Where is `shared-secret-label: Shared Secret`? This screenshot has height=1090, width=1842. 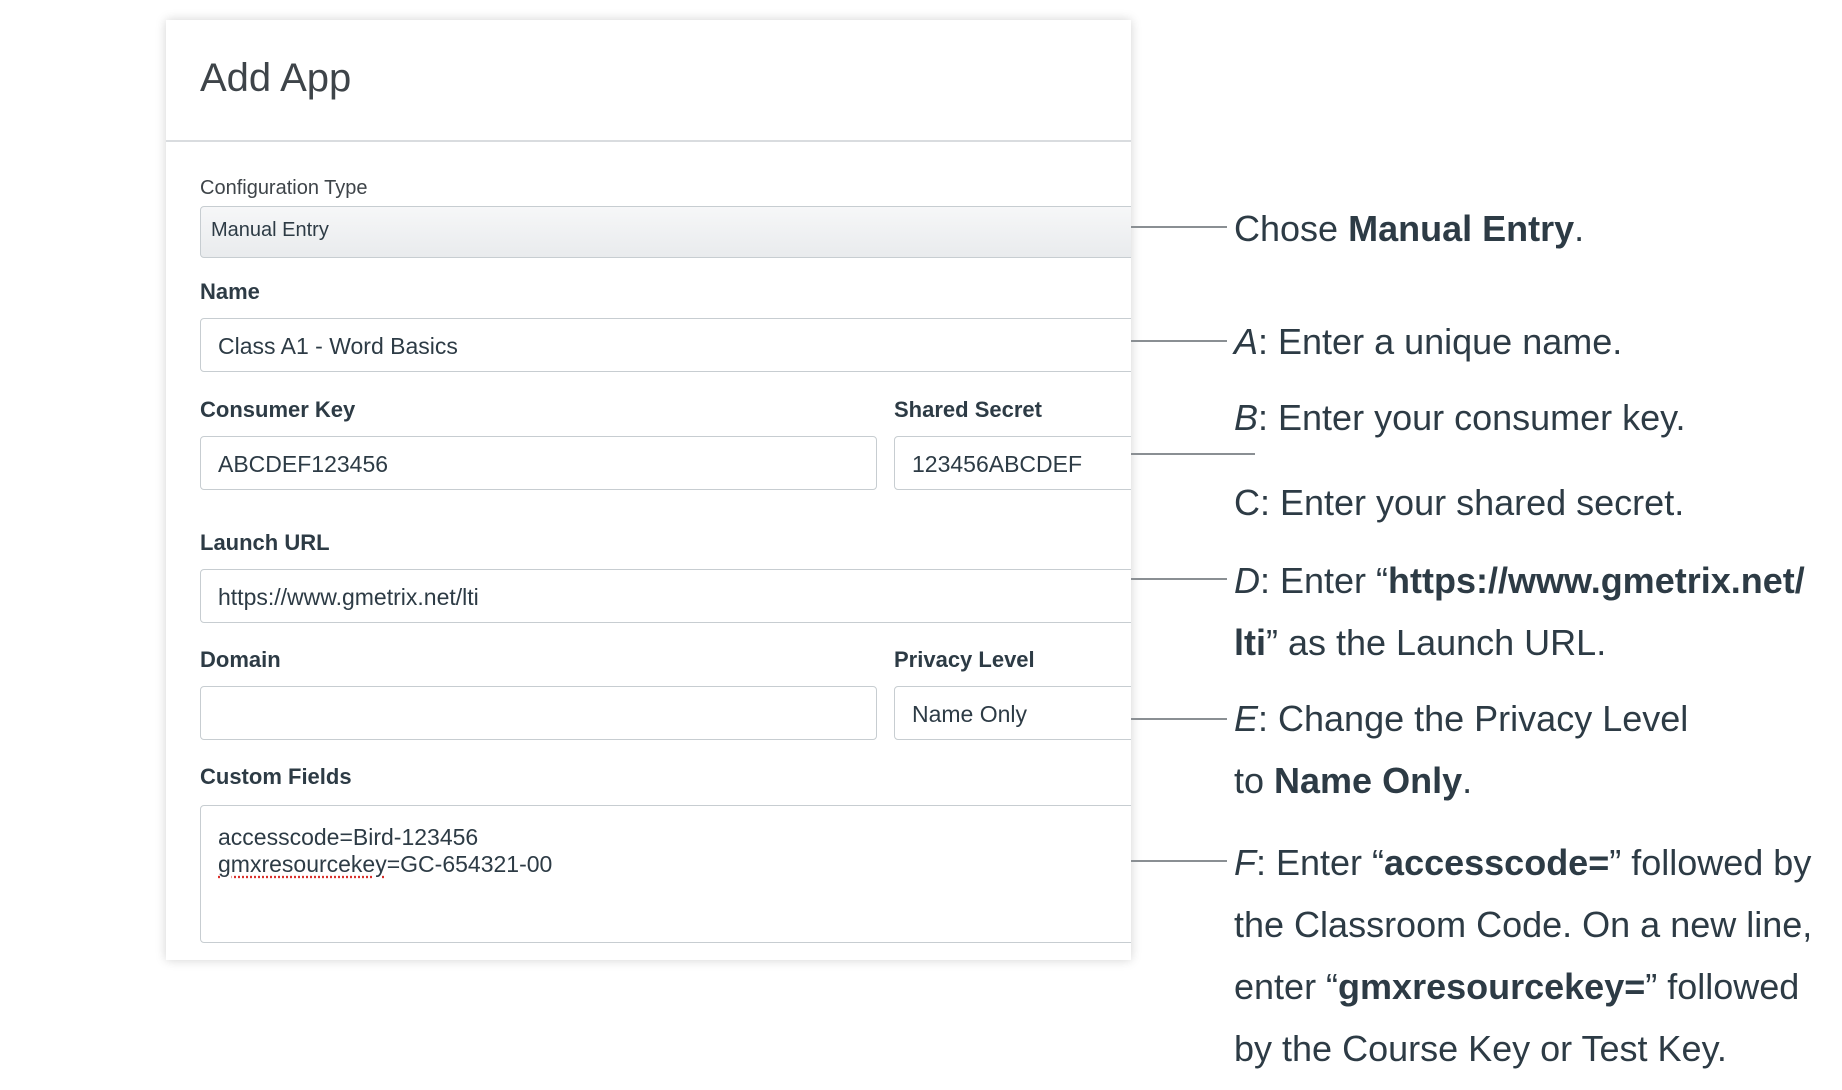 shared-secret-label: Shared Secret is located at coordinates (968, 409).